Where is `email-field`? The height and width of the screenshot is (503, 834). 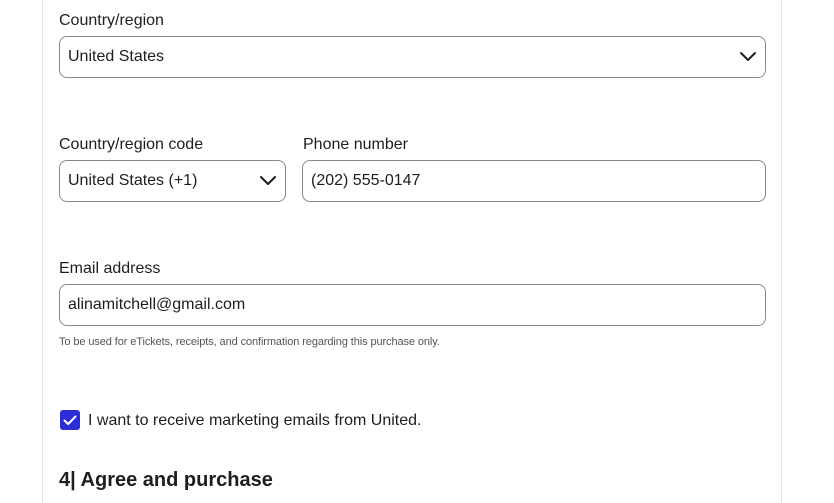
email-field is located at coordinates (412, 305).